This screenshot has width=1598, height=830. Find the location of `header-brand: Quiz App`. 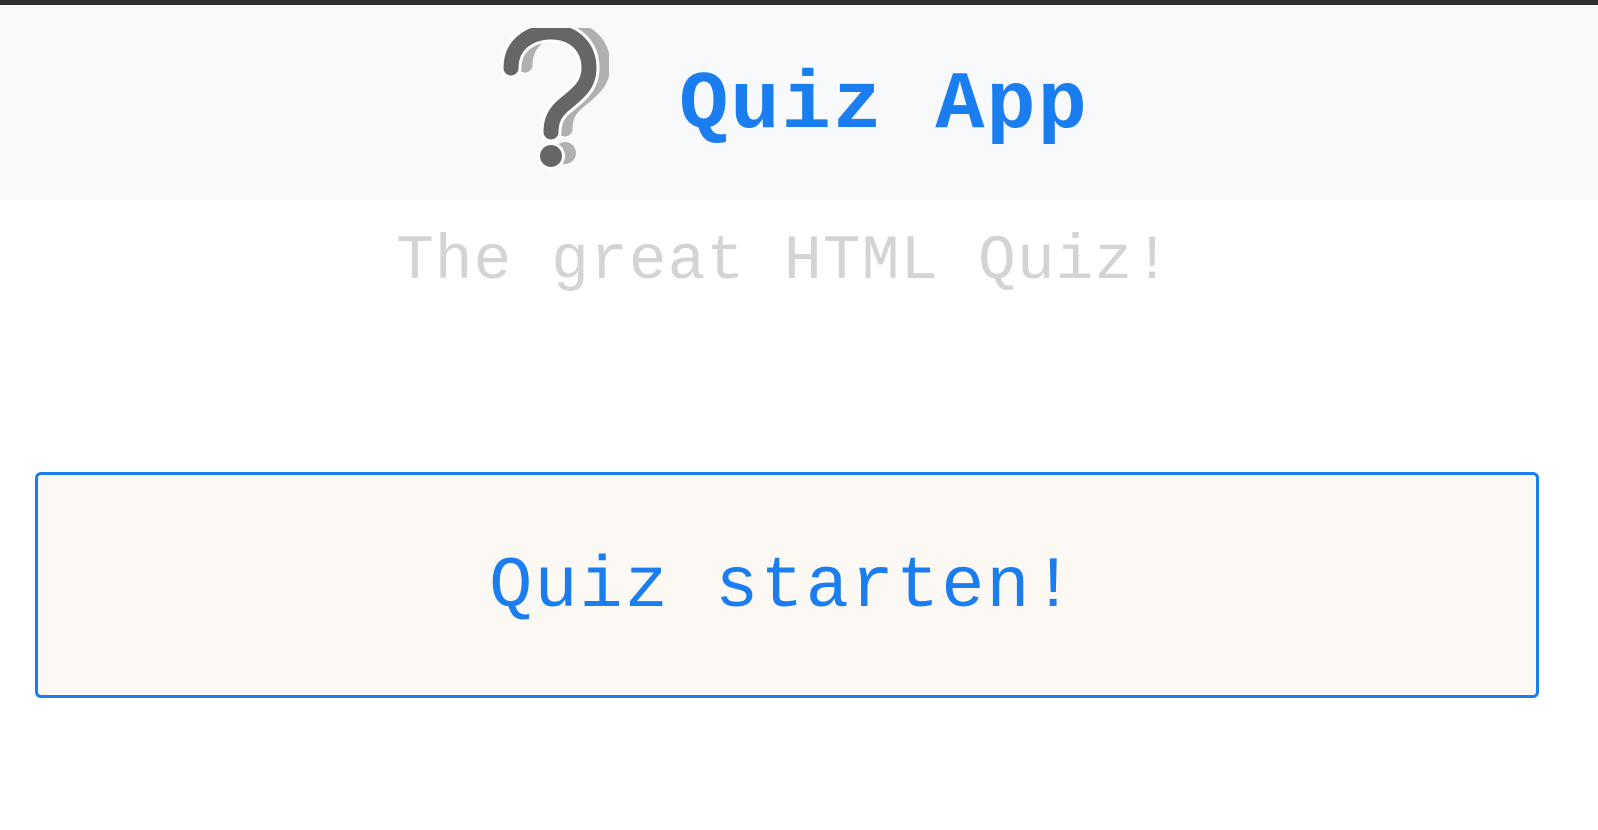

header-brand: Quiz App is located at coordinates (794, 102).